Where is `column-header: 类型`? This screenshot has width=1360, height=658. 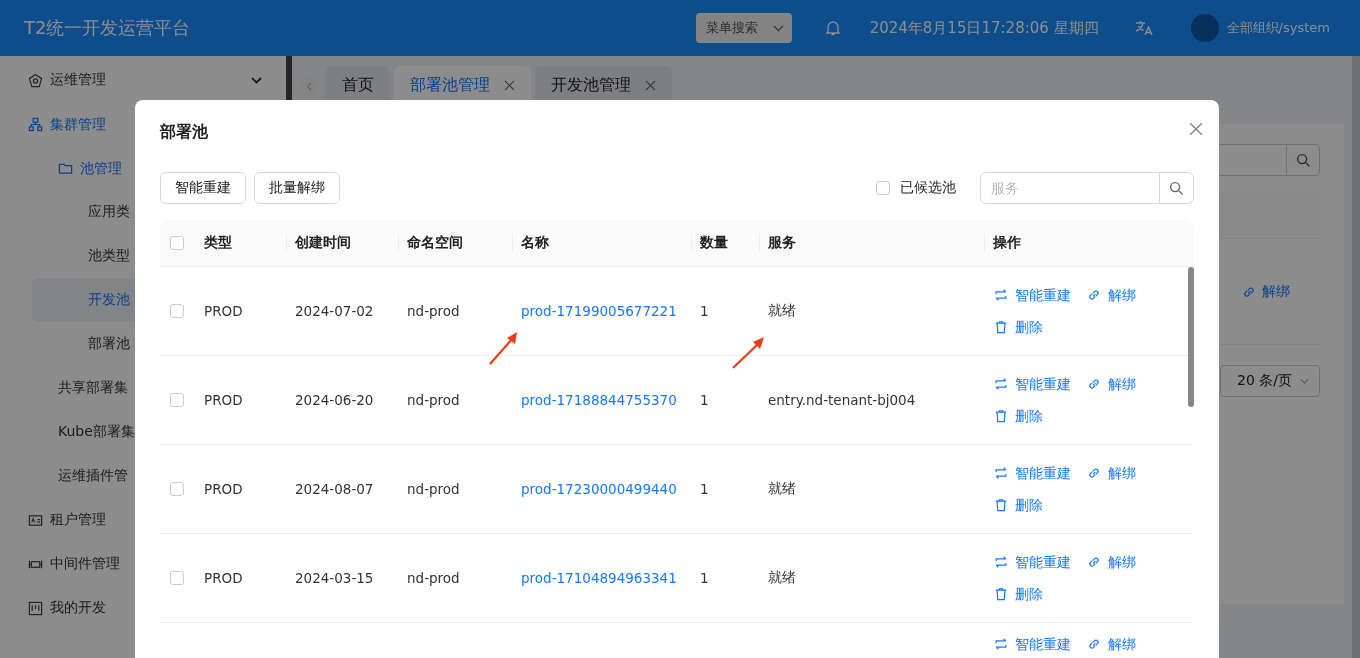 column-header: 类型 is located at coordinates (240, 243).